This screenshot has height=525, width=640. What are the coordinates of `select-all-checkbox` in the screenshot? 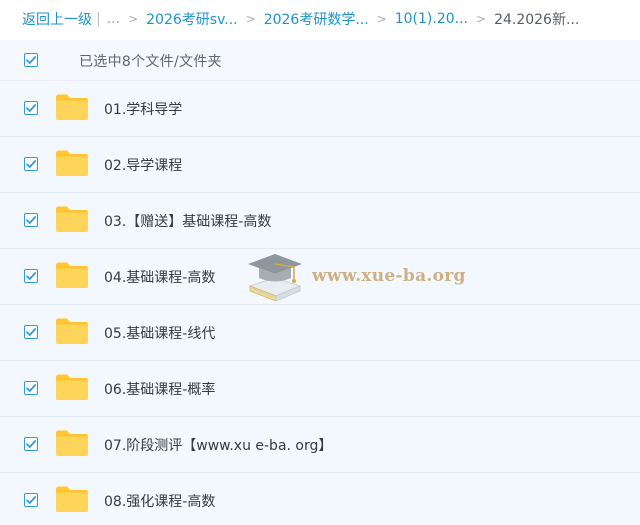 It's located at (31, 60).